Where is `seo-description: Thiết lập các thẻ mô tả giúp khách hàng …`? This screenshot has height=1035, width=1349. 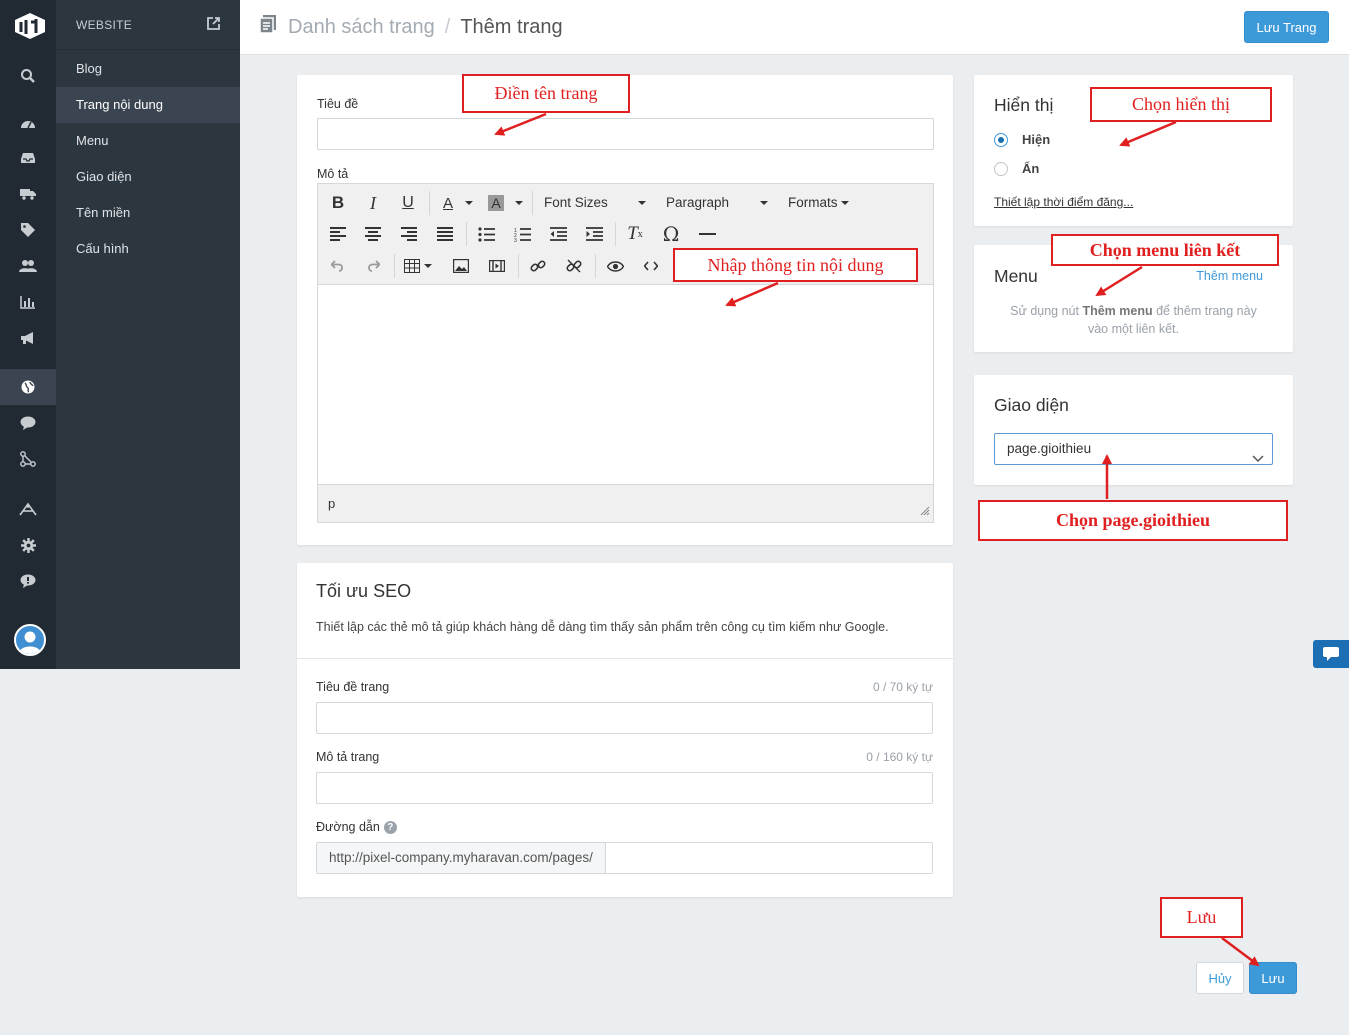 seo-description: Thiết lập các thẻ mô tả giúp khách hàng … is located at coordinates (602, 627).